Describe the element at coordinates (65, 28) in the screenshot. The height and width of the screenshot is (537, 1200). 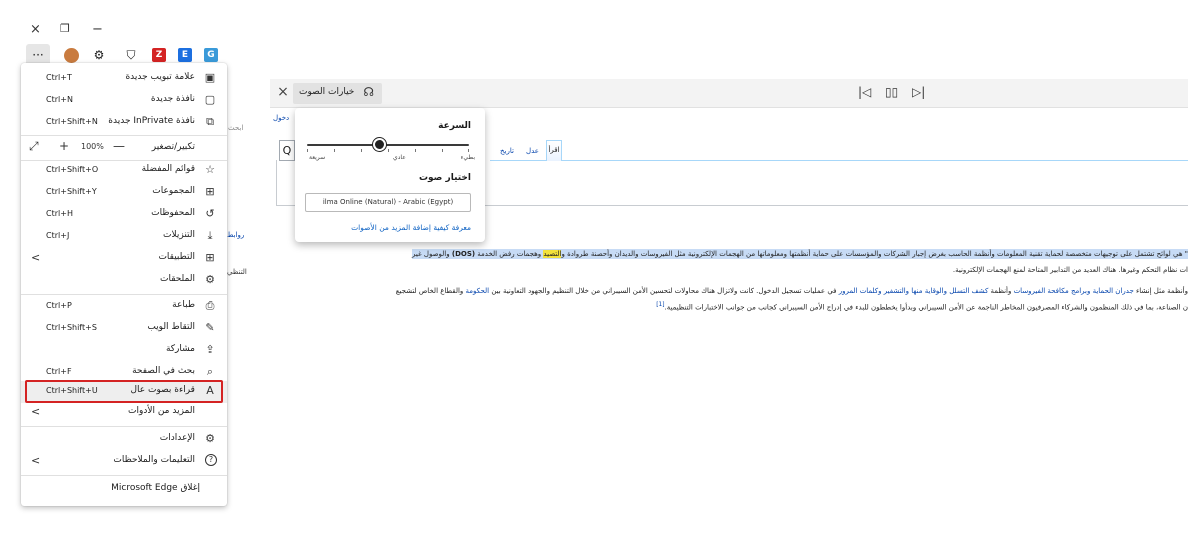
I see `restore-window-button: ❐` at that location.